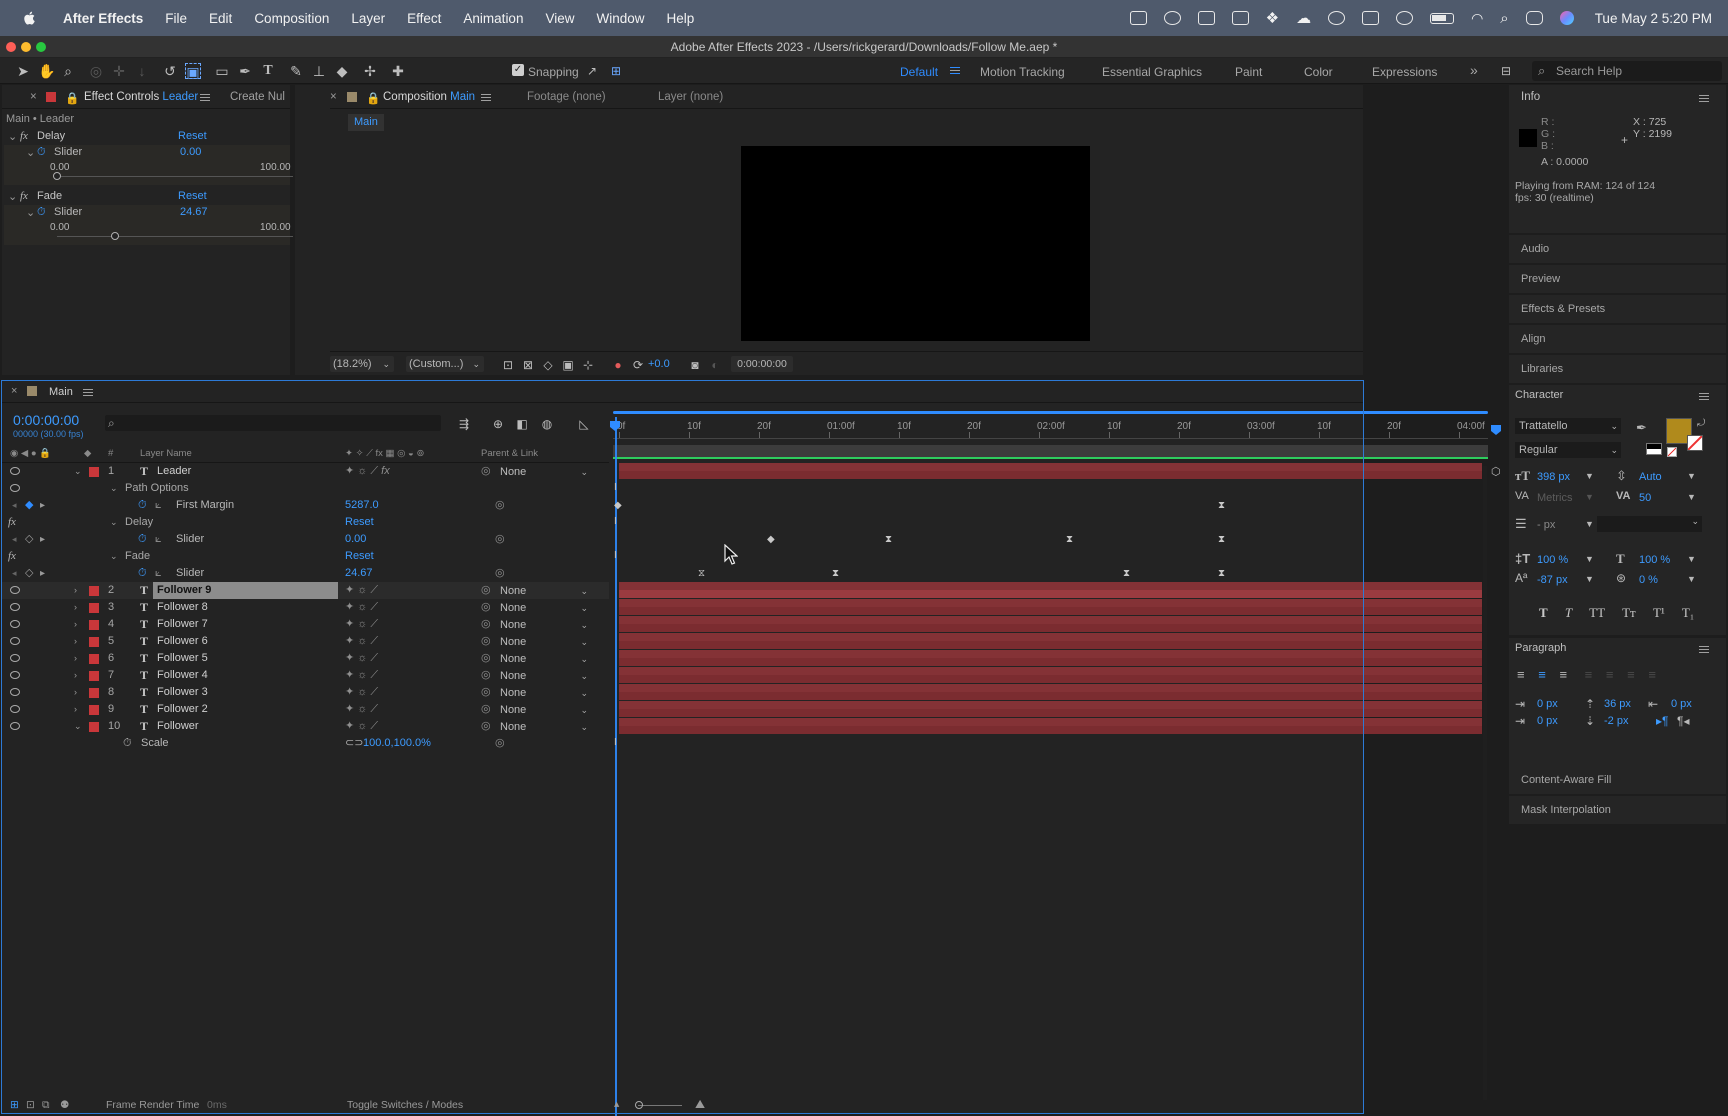 This screenshot has height=1116, width=1728. What do you see at coordinates (333, 97) in the screenshot?
I see `close-tab-icon: ×` at bounding box center [333, 97].